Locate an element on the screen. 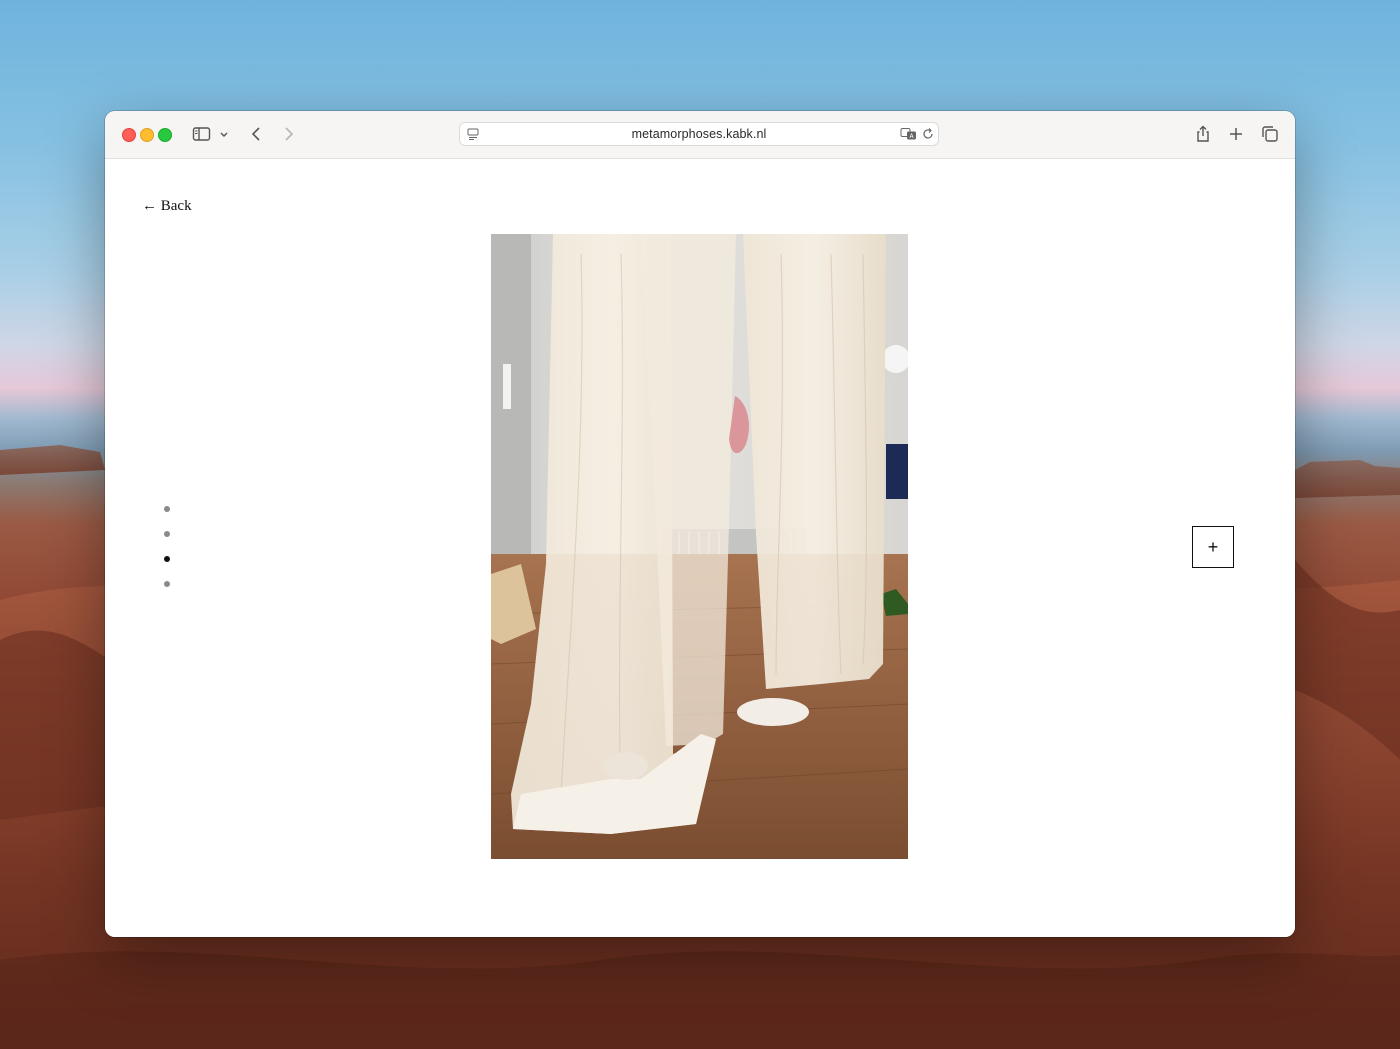 The width and height of the screenshot is (1400, 1049). translate-icon: A is located at coordinates (909, 134).